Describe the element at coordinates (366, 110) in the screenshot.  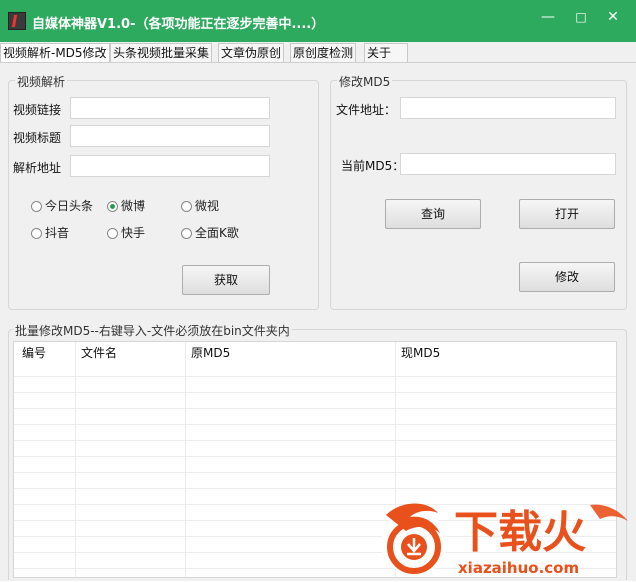
I see `file-address-label: 文件地址：` at that location.